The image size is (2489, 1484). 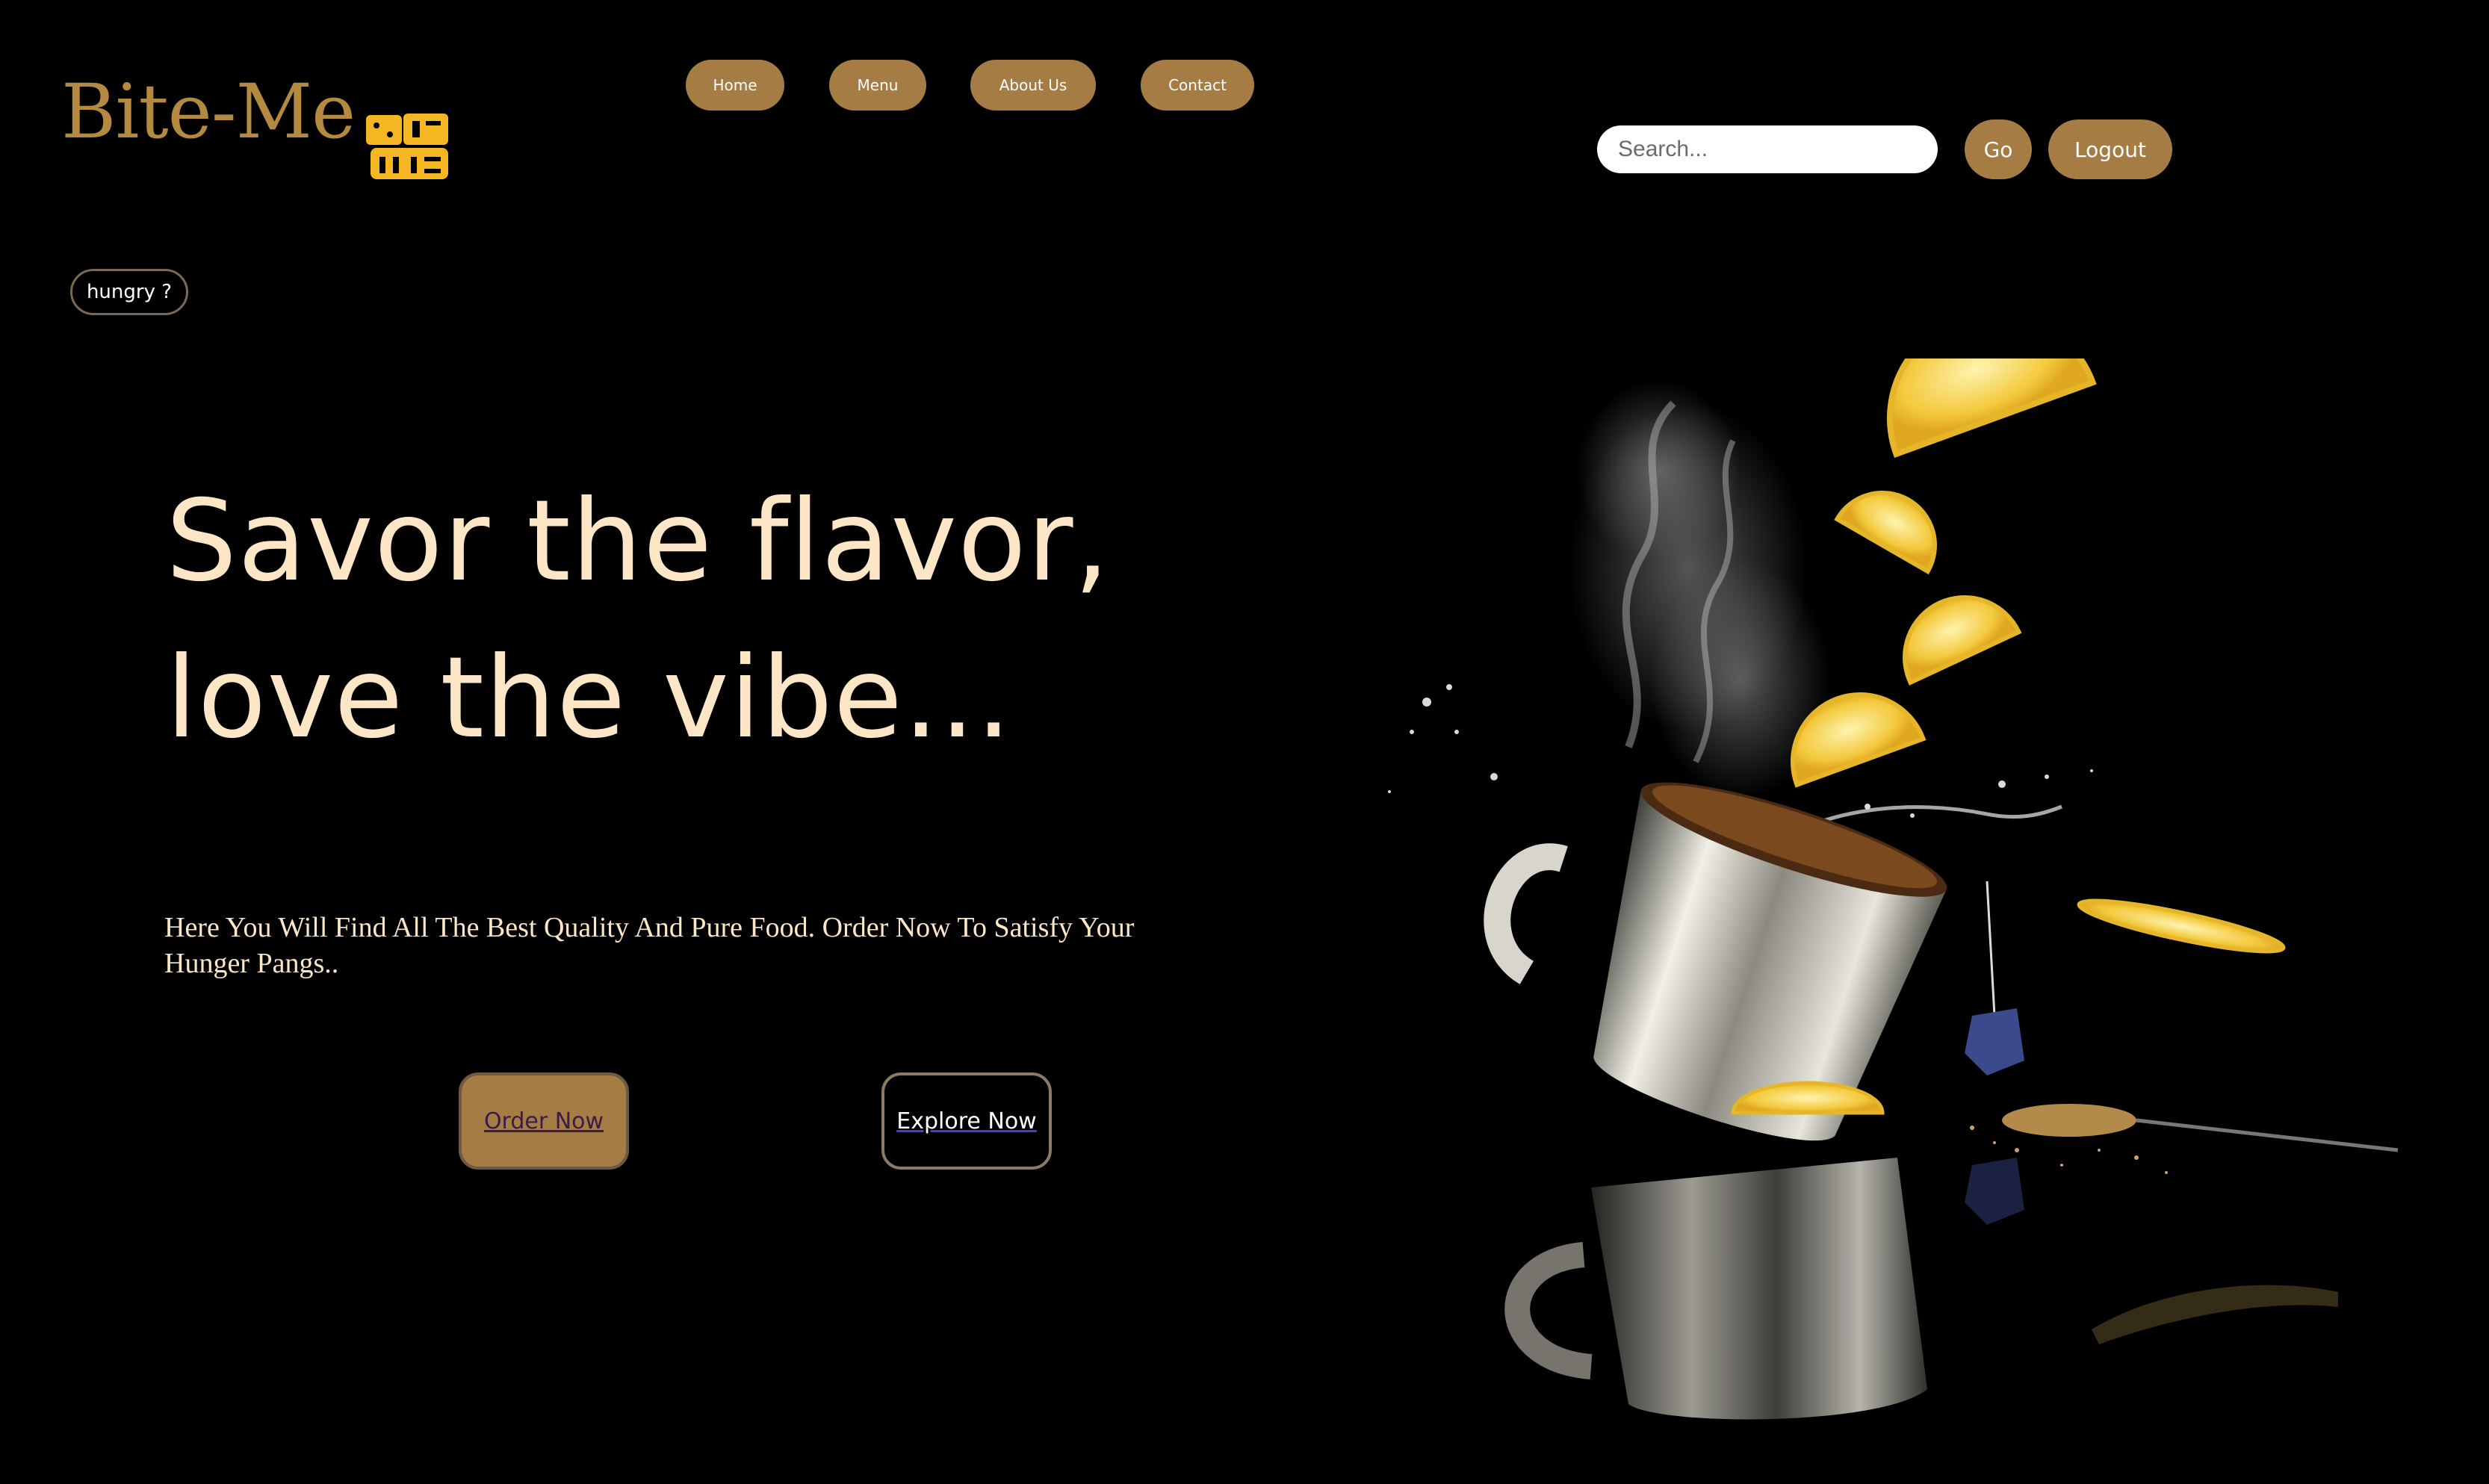 I want to click on brand-name: Bite-Me, so click(x=209, y=112).